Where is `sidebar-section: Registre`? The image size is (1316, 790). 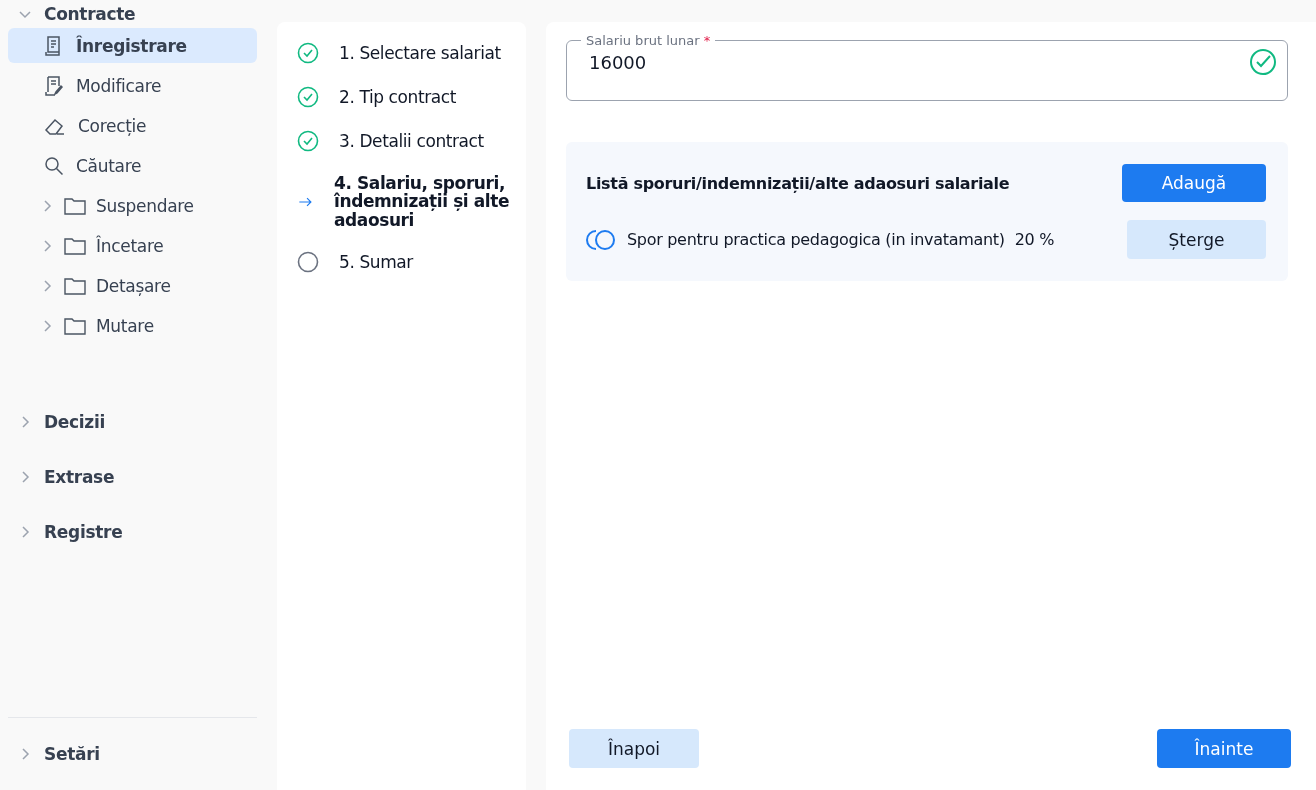 sidebar-section: Registre is located at coordinates (132, 532).